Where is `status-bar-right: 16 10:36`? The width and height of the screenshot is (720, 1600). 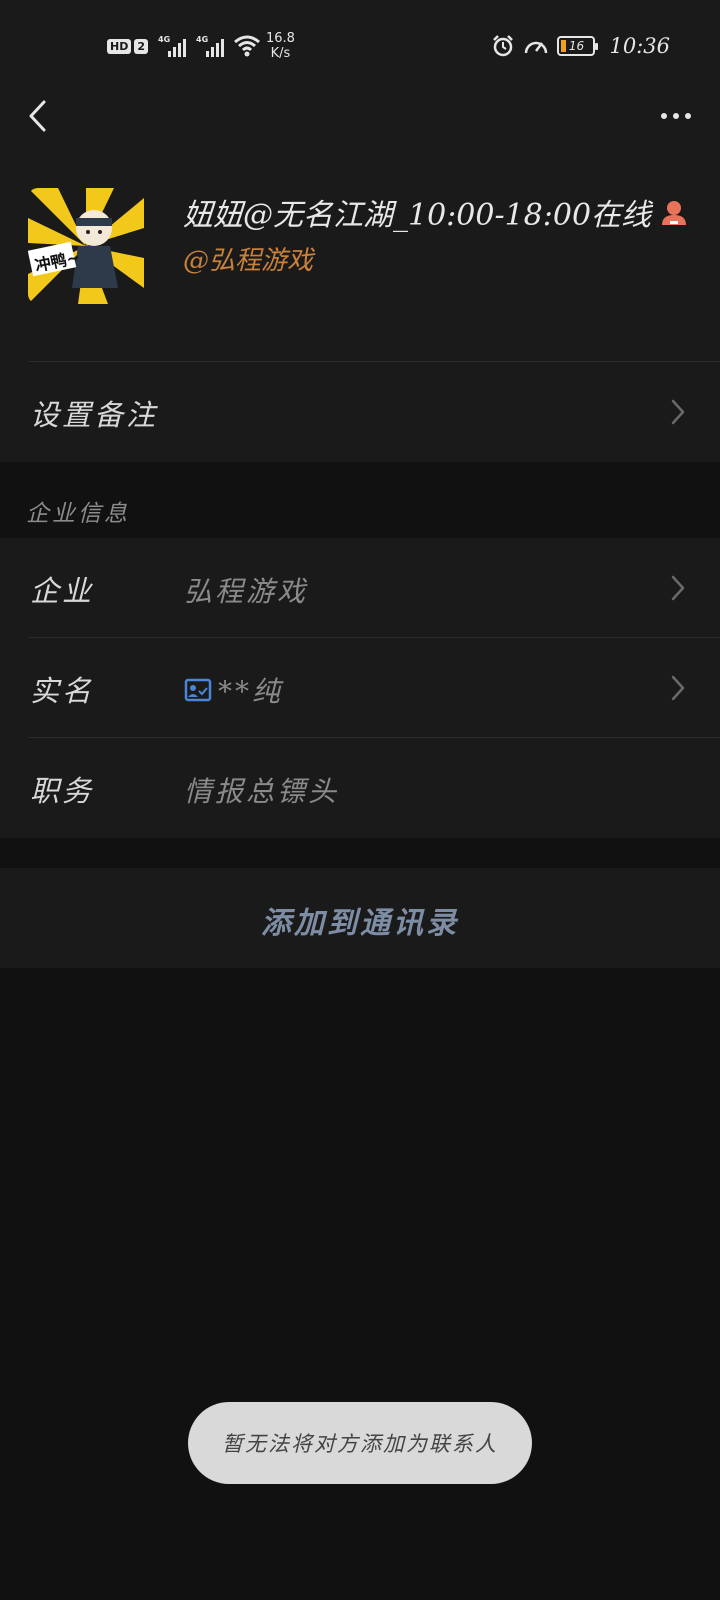
status-bar-right: 16 10:36 is located at coordinates (580, 46).